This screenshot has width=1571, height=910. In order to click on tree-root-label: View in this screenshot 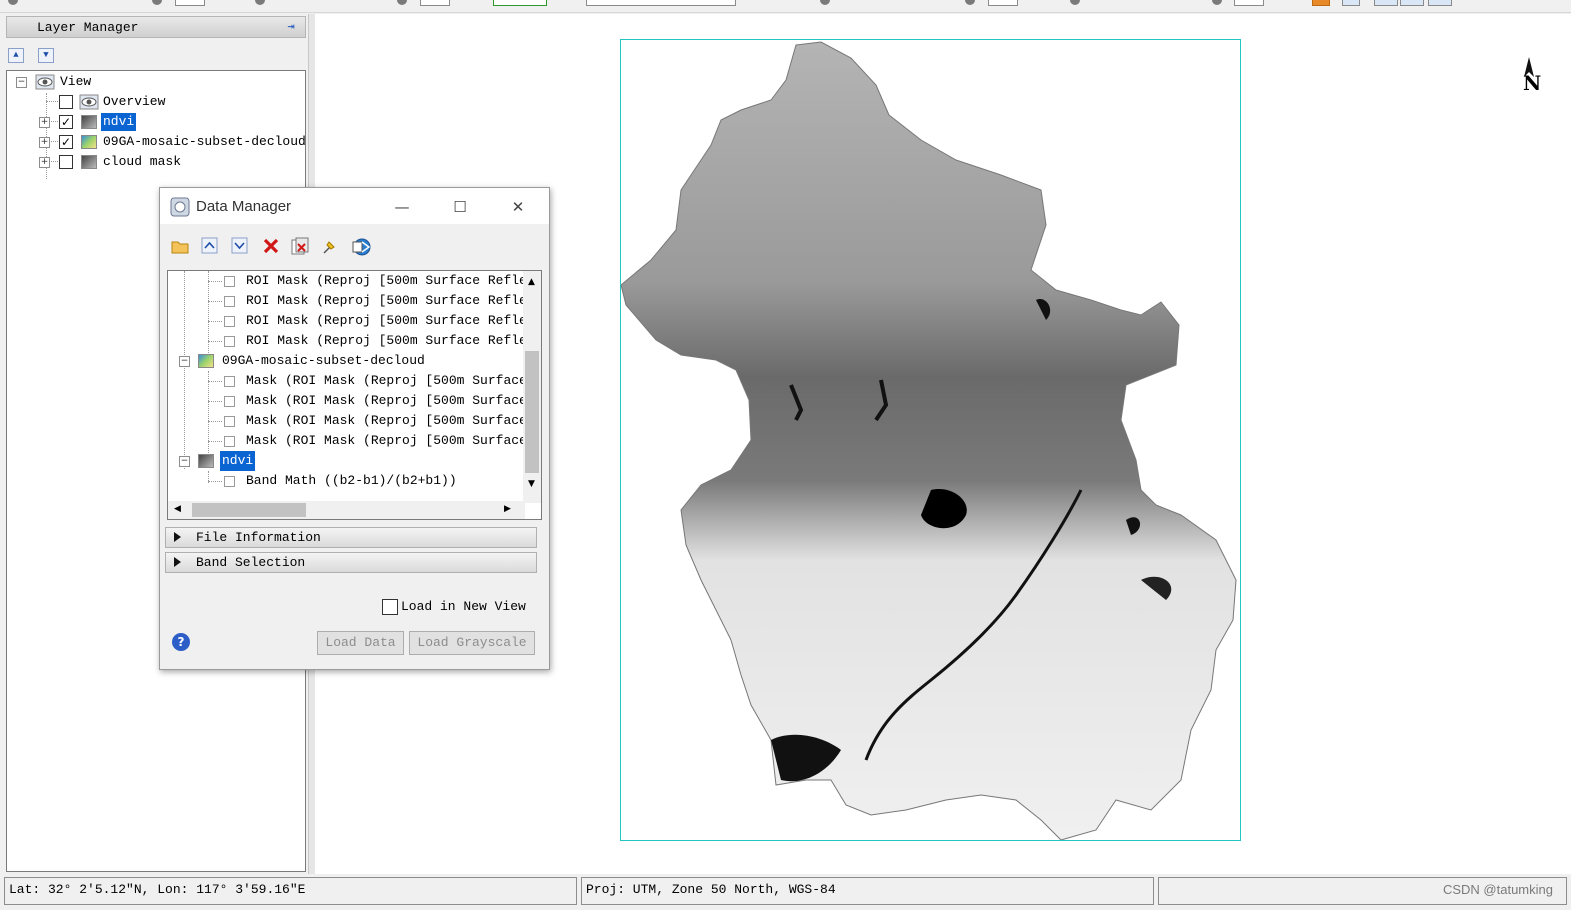, I will do `click(76, 81)`.